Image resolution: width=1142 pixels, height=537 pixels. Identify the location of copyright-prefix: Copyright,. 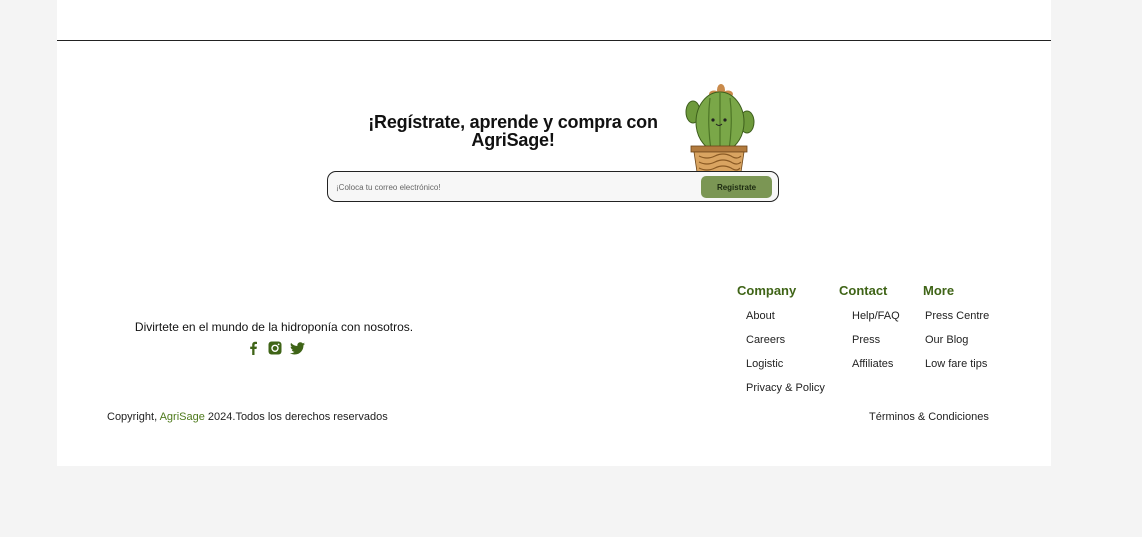
(133, 417).